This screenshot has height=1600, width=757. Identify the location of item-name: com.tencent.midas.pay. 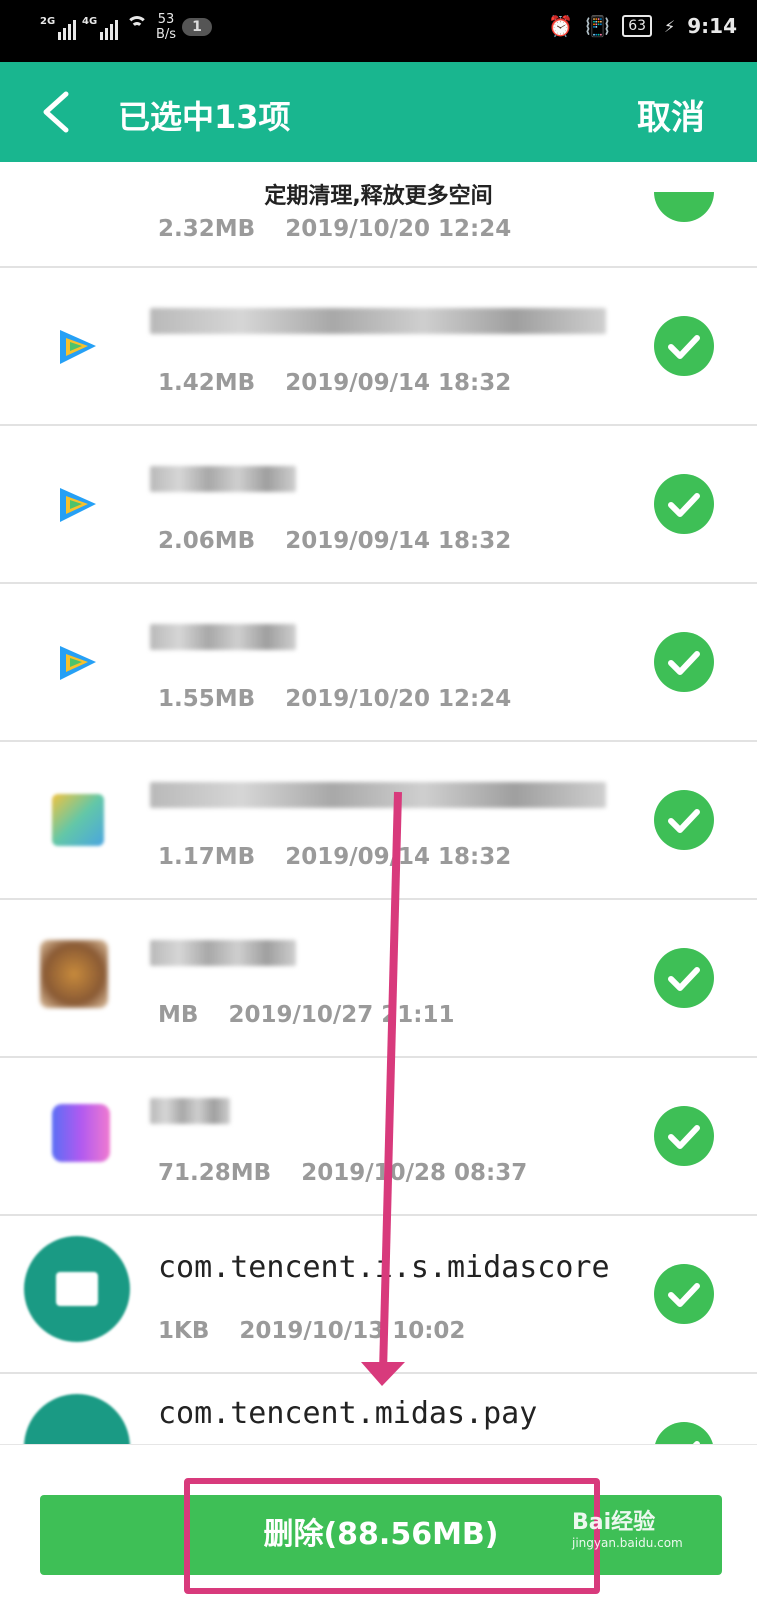
(348, 1413).